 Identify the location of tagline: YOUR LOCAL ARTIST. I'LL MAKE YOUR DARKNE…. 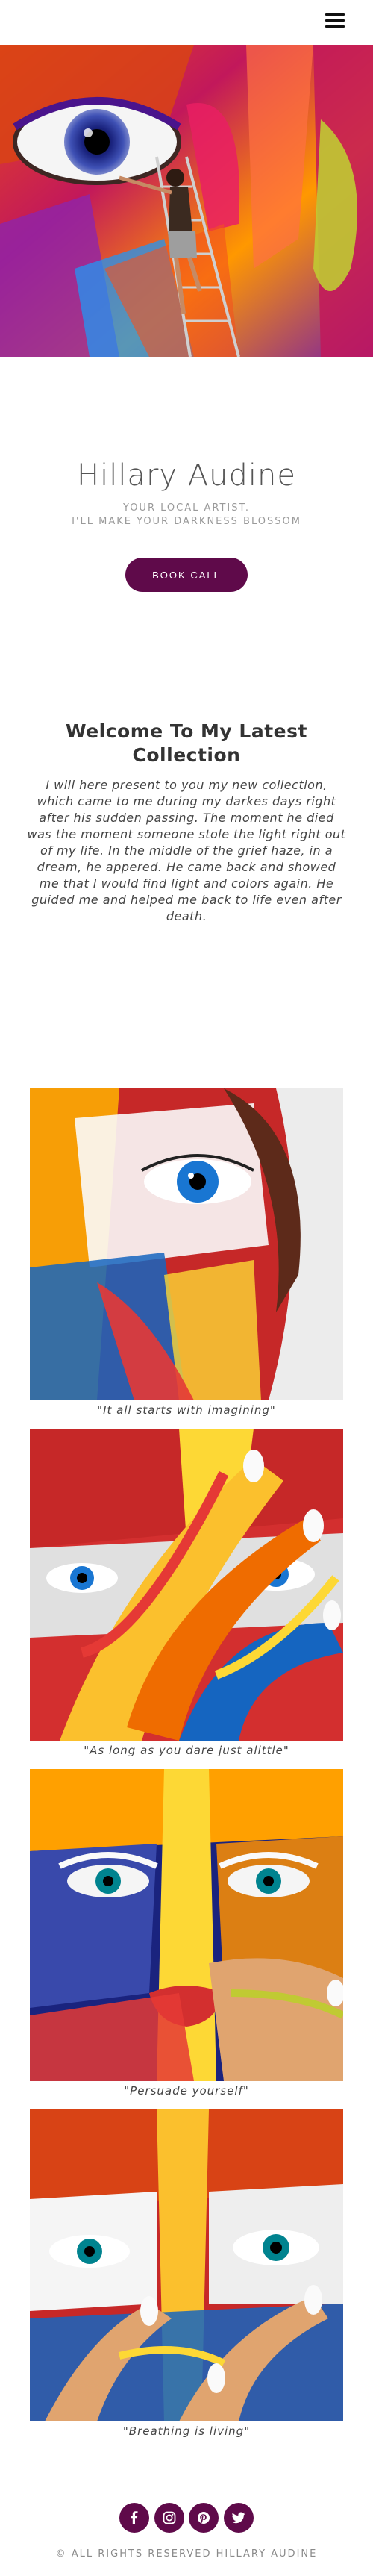
(186, 515).